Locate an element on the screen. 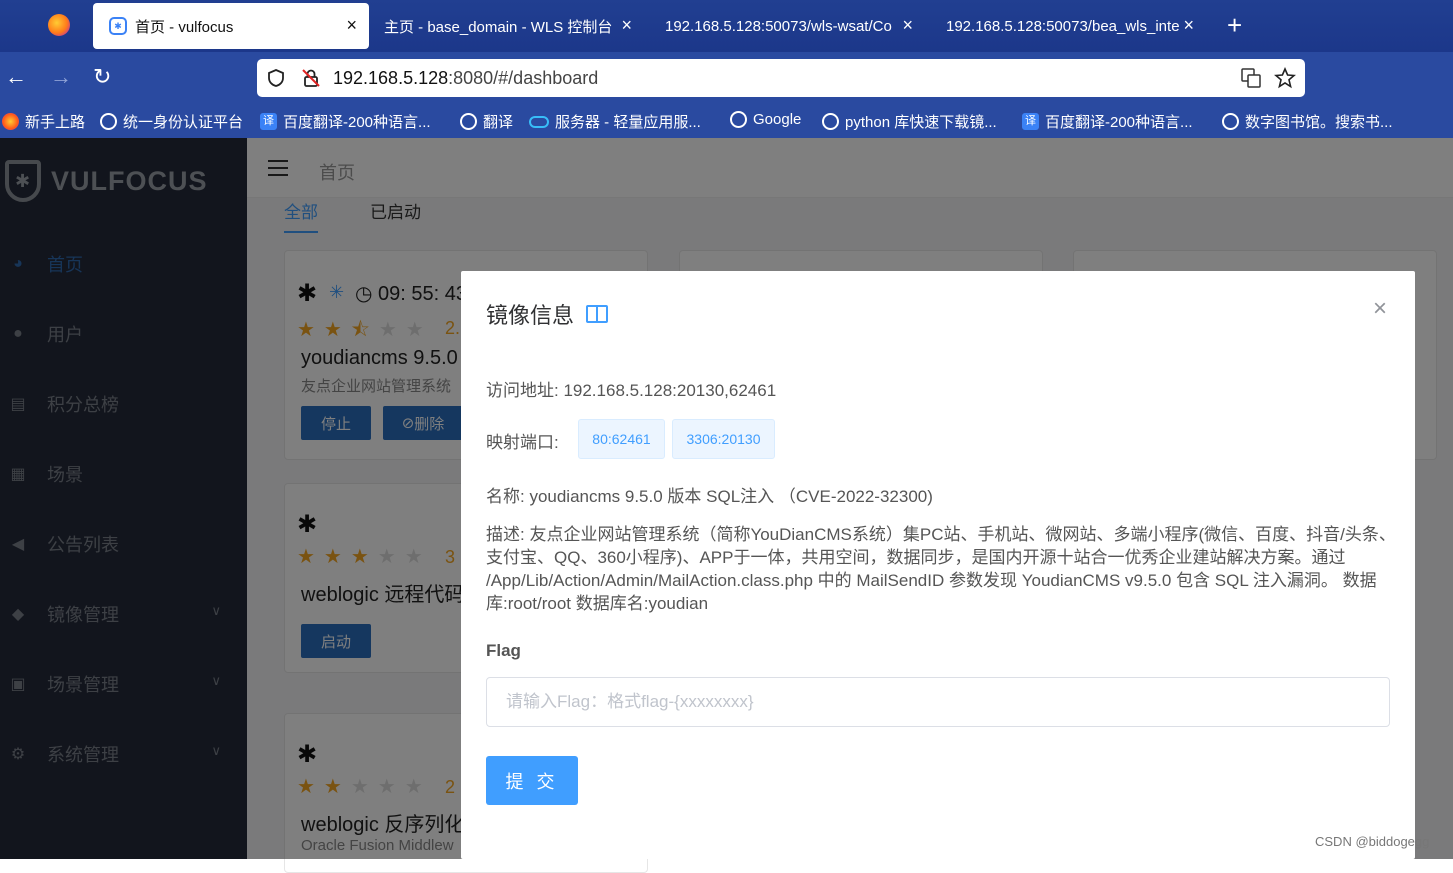 The height and width of the screenshot is (873, 1453). bookmark-item: 统一身份认证平台 is located at coordinates (171, 121).